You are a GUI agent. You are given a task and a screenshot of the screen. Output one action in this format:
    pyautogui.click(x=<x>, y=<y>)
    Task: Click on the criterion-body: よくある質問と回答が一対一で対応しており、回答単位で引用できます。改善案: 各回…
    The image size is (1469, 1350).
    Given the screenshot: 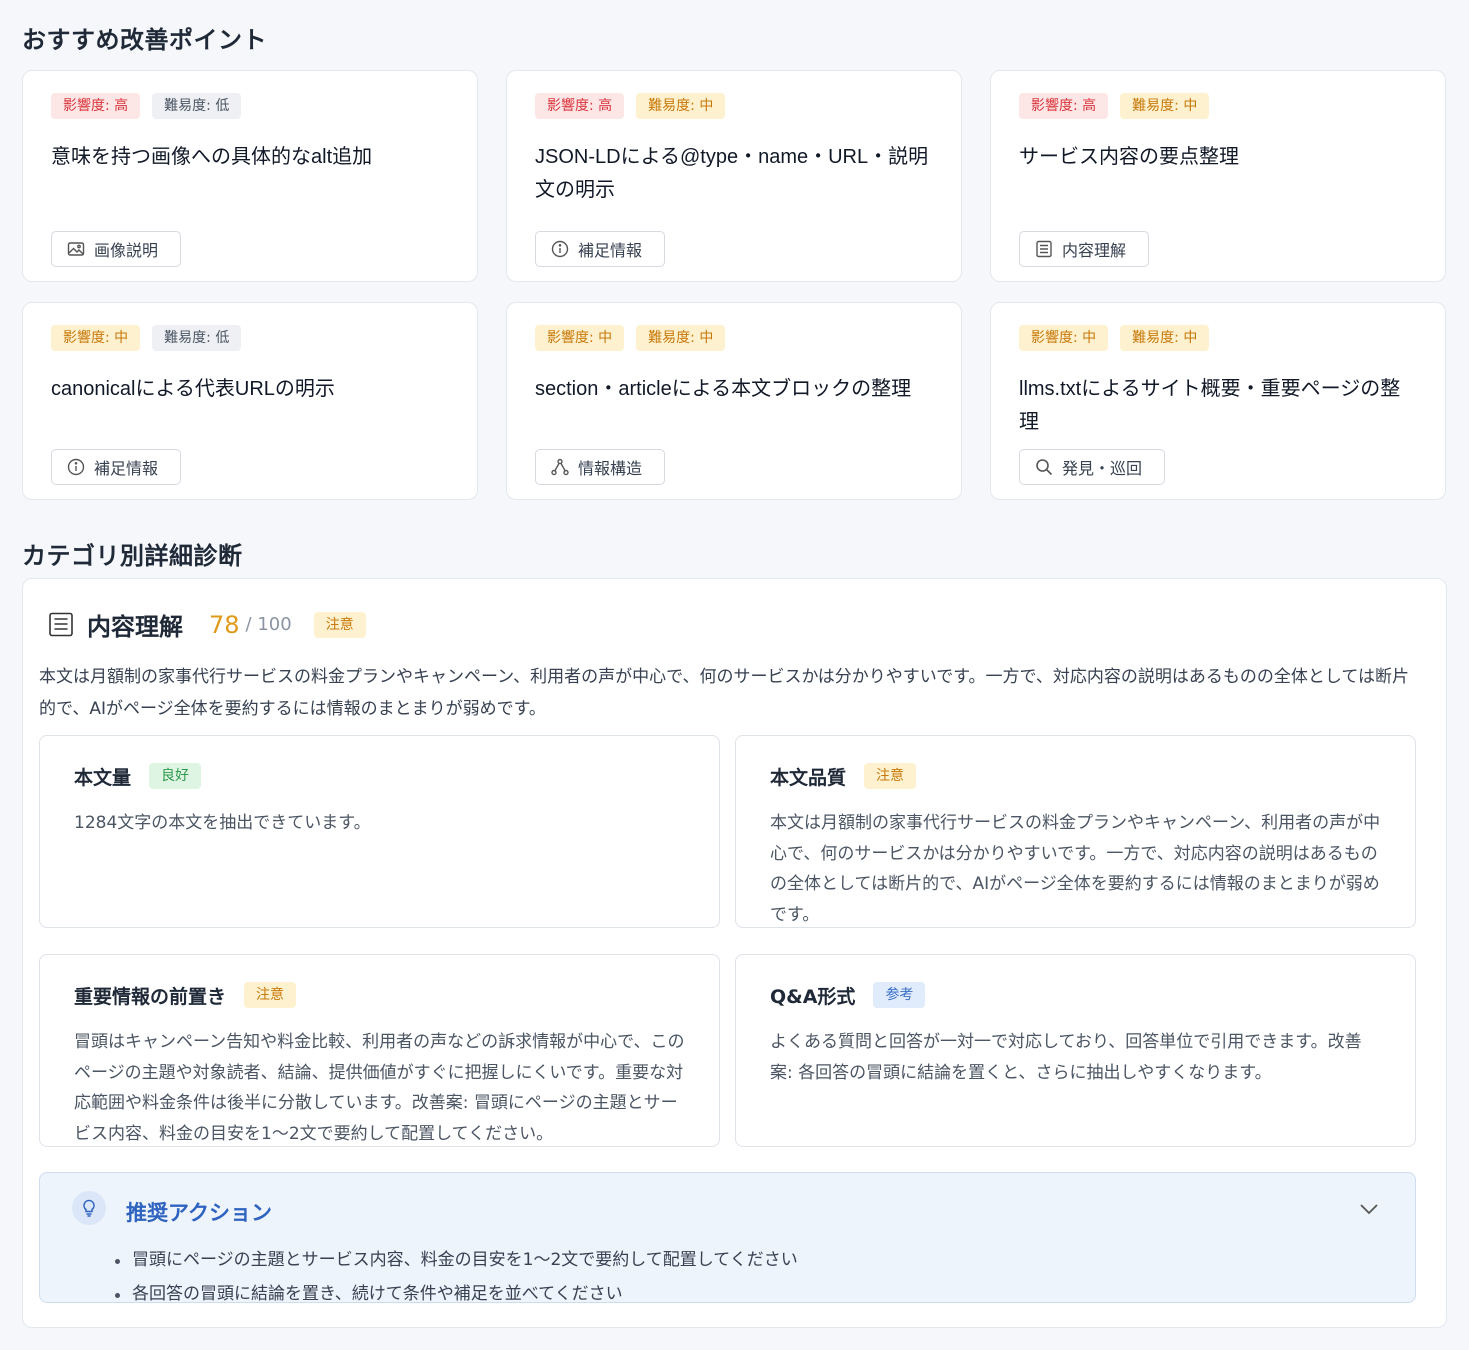 What is the action you would take?
    pyautogui.click(x=1066, y=1057)
    